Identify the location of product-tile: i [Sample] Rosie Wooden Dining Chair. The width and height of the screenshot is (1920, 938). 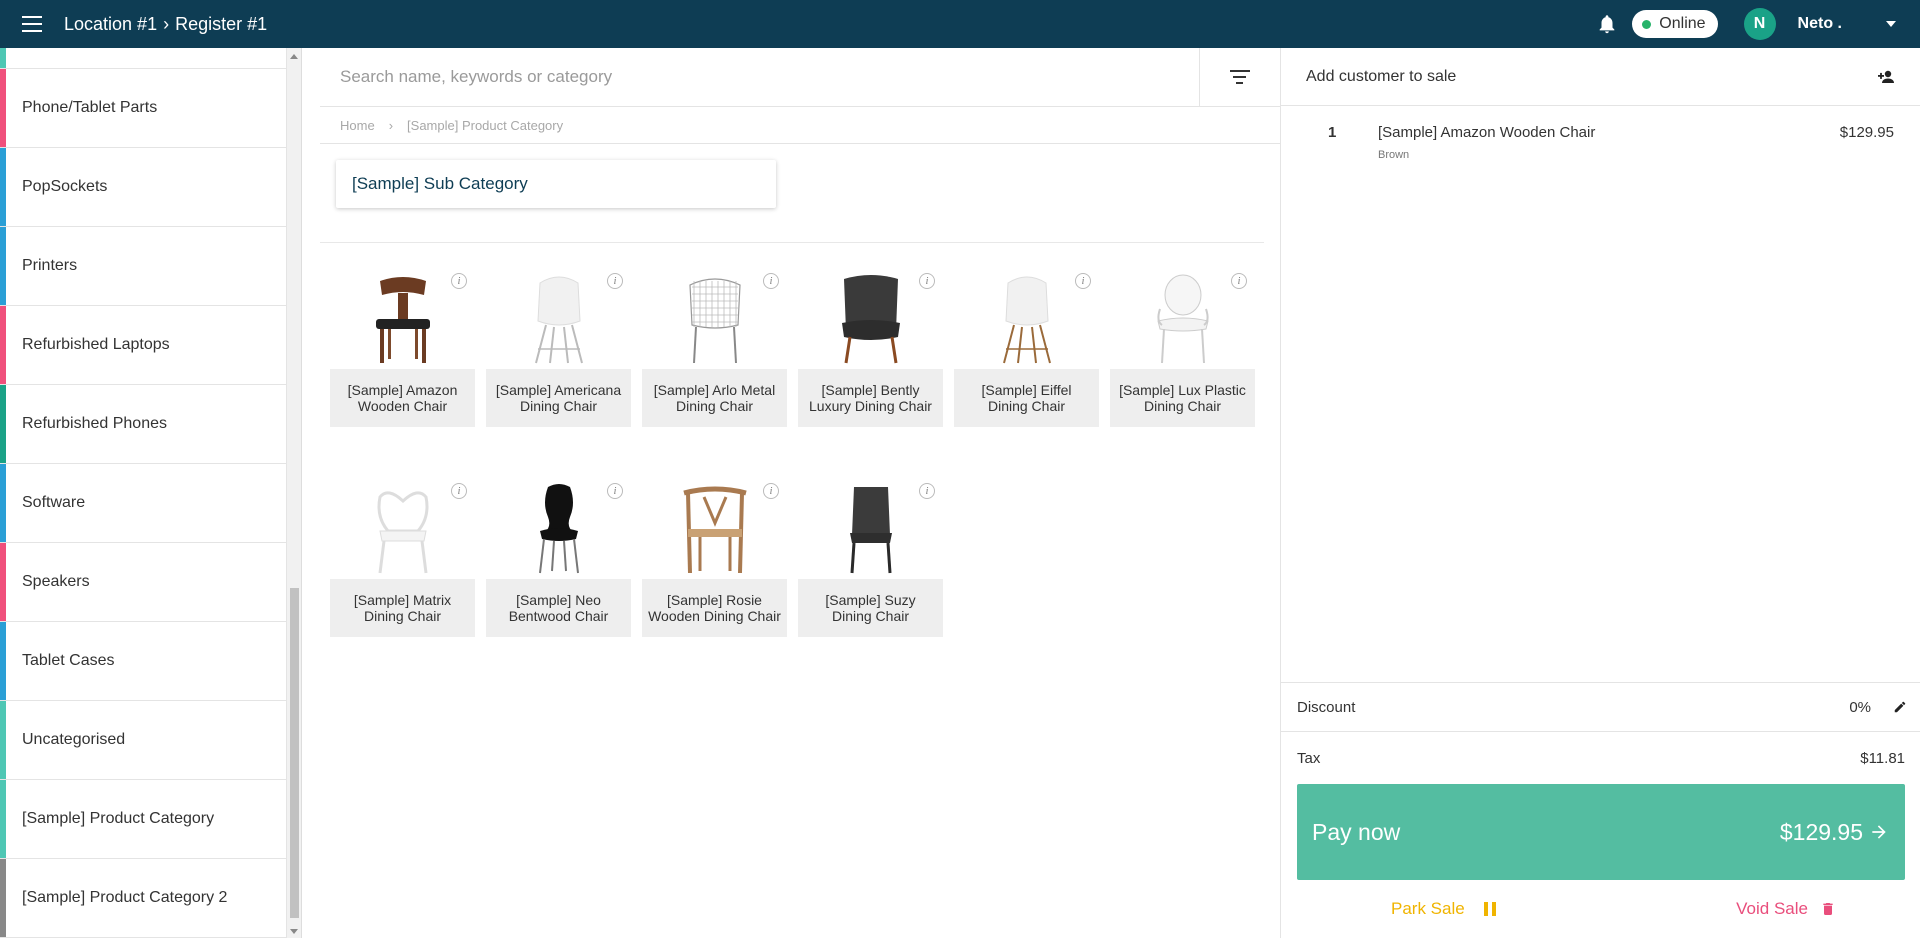
(714, 568).